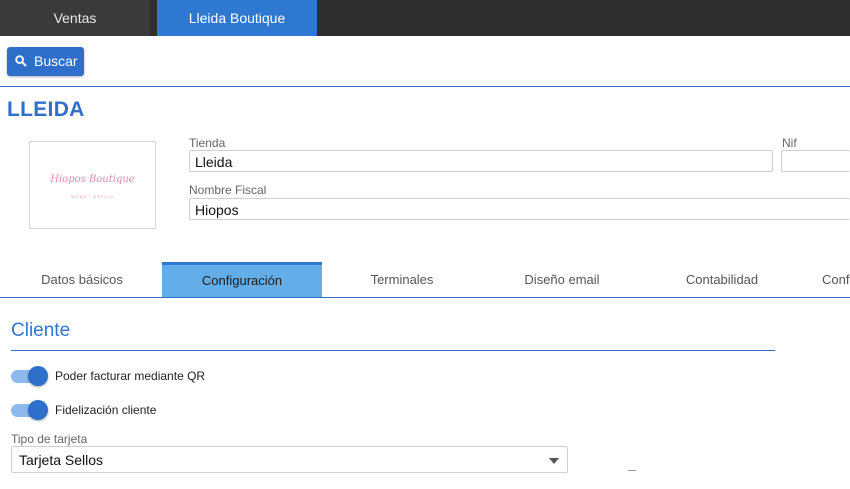 This screenshot has width=850, height=489. Describe the element at coordinates (21, 61) in the screenshot. I see `search-icon` at that location.